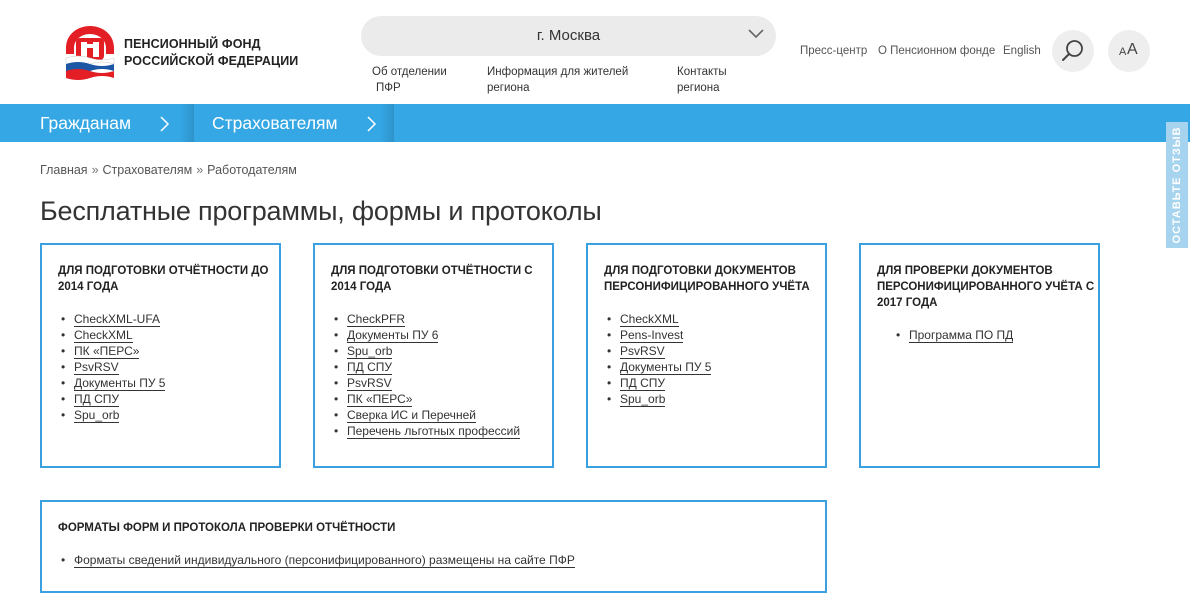  Describe the element at coordinates (64, 170) in the screenshot. I see `breadcrumb-home: Главная` at that location.